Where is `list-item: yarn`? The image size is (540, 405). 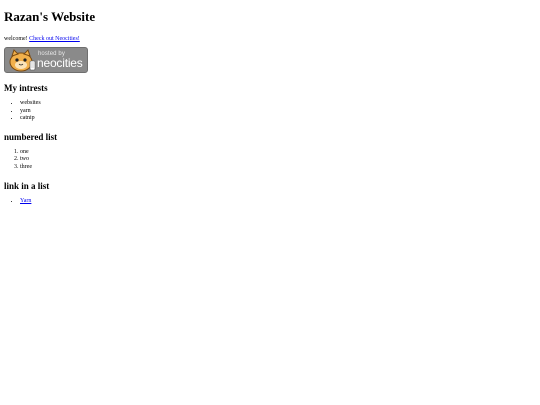 list-item: yarn is located at coordinates (278, 112).